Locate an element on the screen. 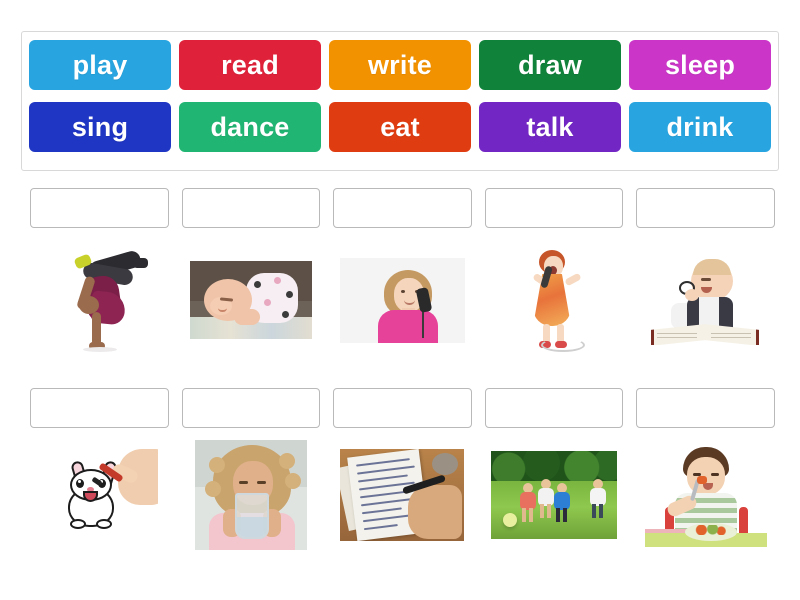  girl-drinking-water-image is located at coordinates (250, 495).